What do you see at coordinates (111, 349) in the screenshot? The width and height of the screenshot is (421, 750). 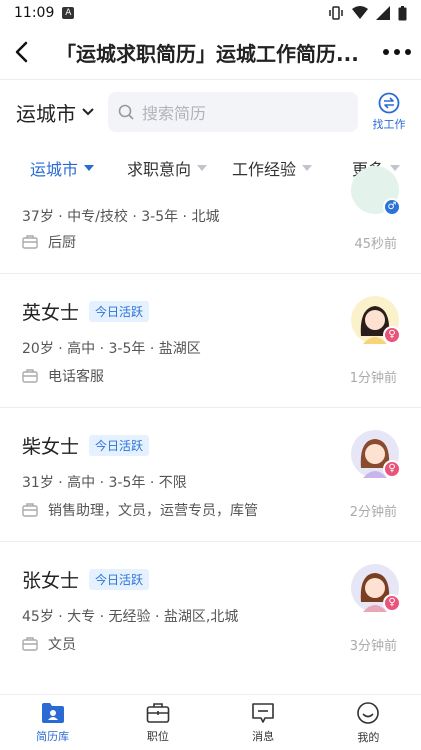 I see `candidate-meta: 20岁 · 高中 · 3-5年 · 盐湖区` at bounding box center [111, 349].